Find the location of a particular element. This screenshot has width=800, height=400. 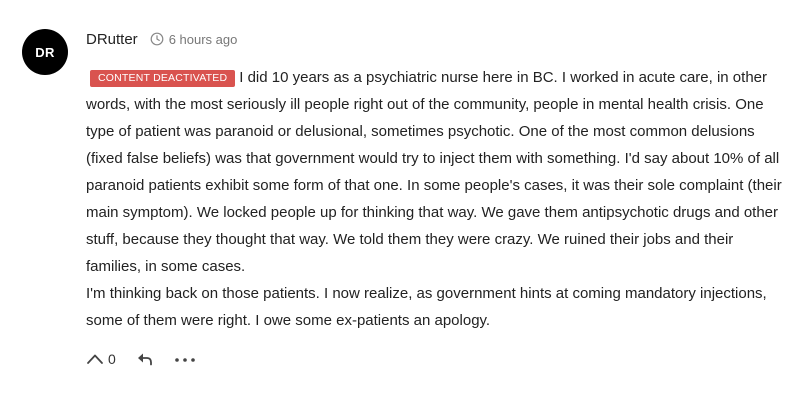

timestamp: 6 hours ago is located at coordinates (194, 39).